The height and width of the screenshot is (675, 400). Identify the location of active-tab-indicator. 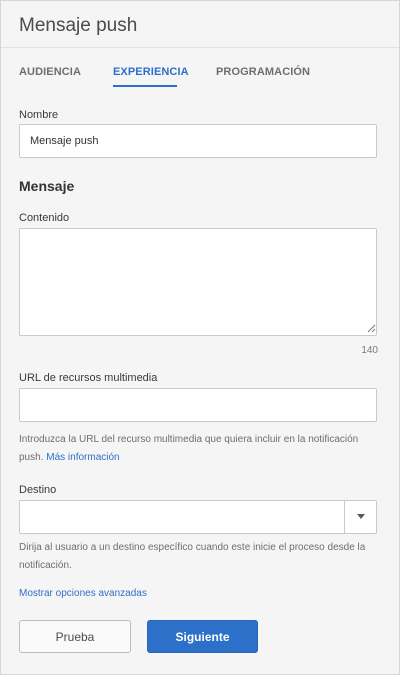
(145, 86).